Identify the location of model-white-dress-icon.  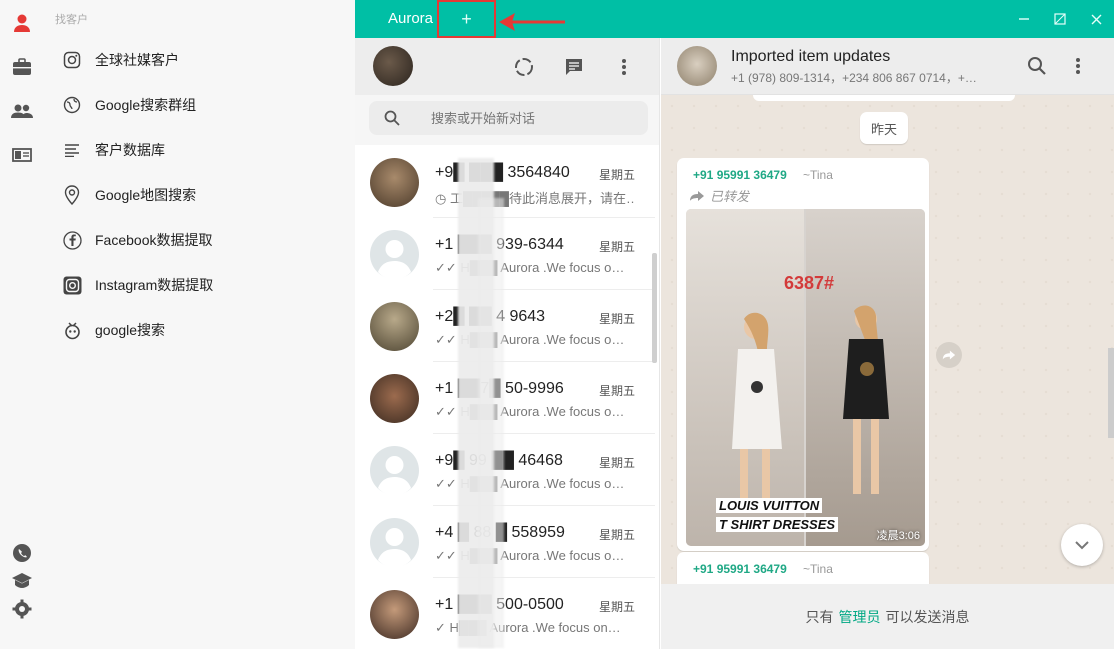
(757, 408).